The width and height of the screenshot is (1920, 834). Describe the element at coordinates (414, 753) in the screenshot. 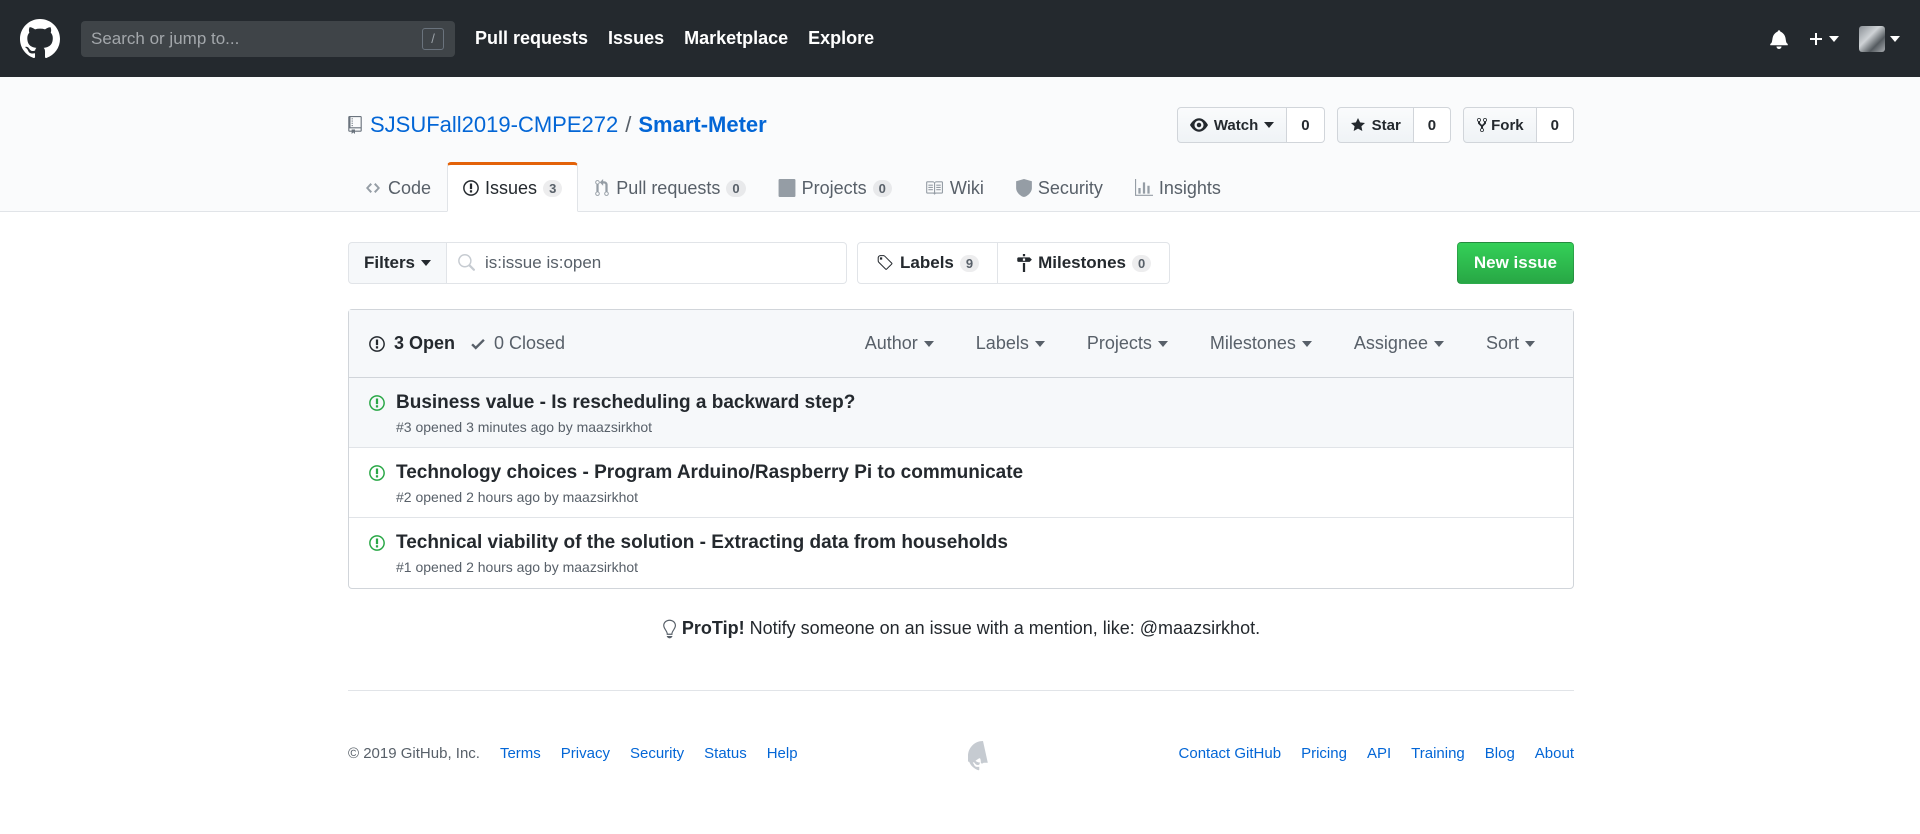

I see `copyright: © 2019 GitHub, Inc.` at that location.